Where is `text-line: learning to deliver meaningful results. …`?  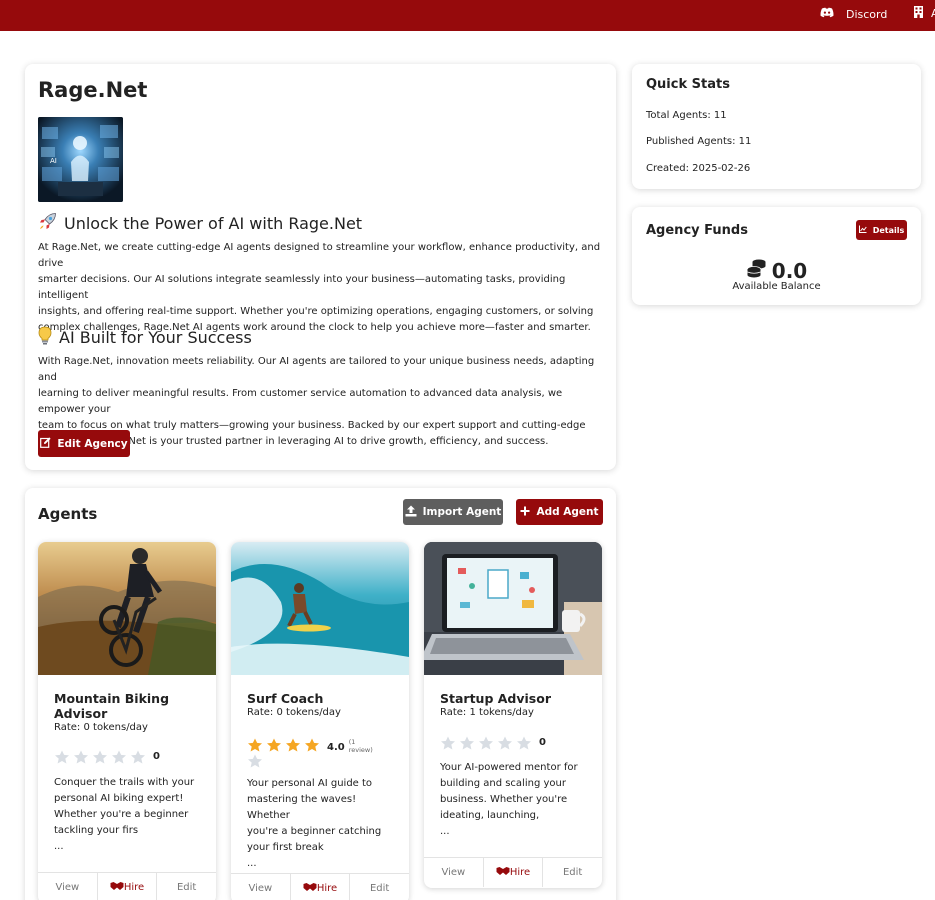 text-line: learning to deliver meaningful results. … is located at coordinates (300, 401).